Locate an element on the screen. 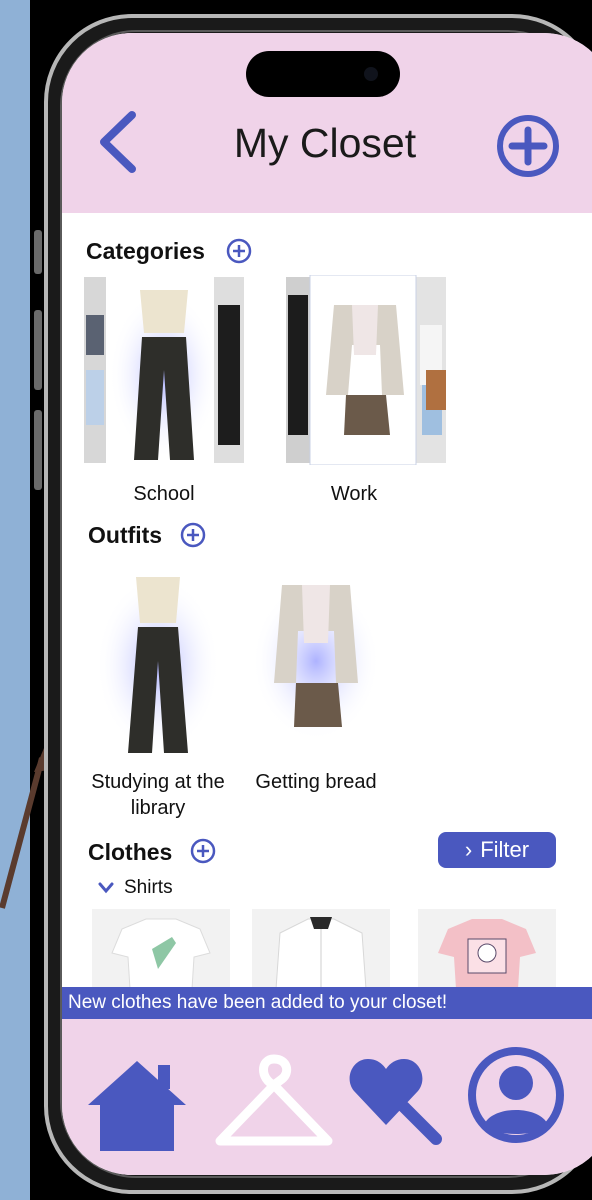 This screenshot has height=1200, width=592. heart-search-icon is located at coordinates (396, 1099).